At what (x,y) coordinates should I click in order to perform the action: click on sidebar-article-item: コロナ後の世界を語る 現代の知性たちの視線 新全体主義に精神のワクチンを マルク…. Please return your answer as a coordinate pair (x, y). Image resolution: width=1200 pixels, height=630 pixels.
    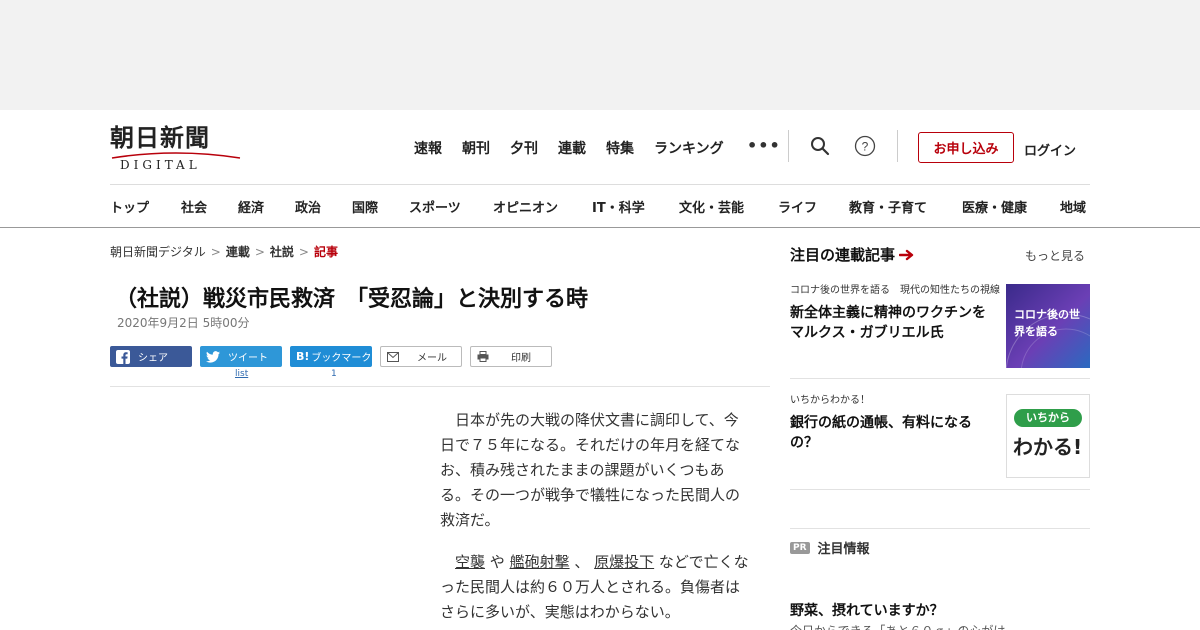
    Looking at the image, I should click on (940, 326).